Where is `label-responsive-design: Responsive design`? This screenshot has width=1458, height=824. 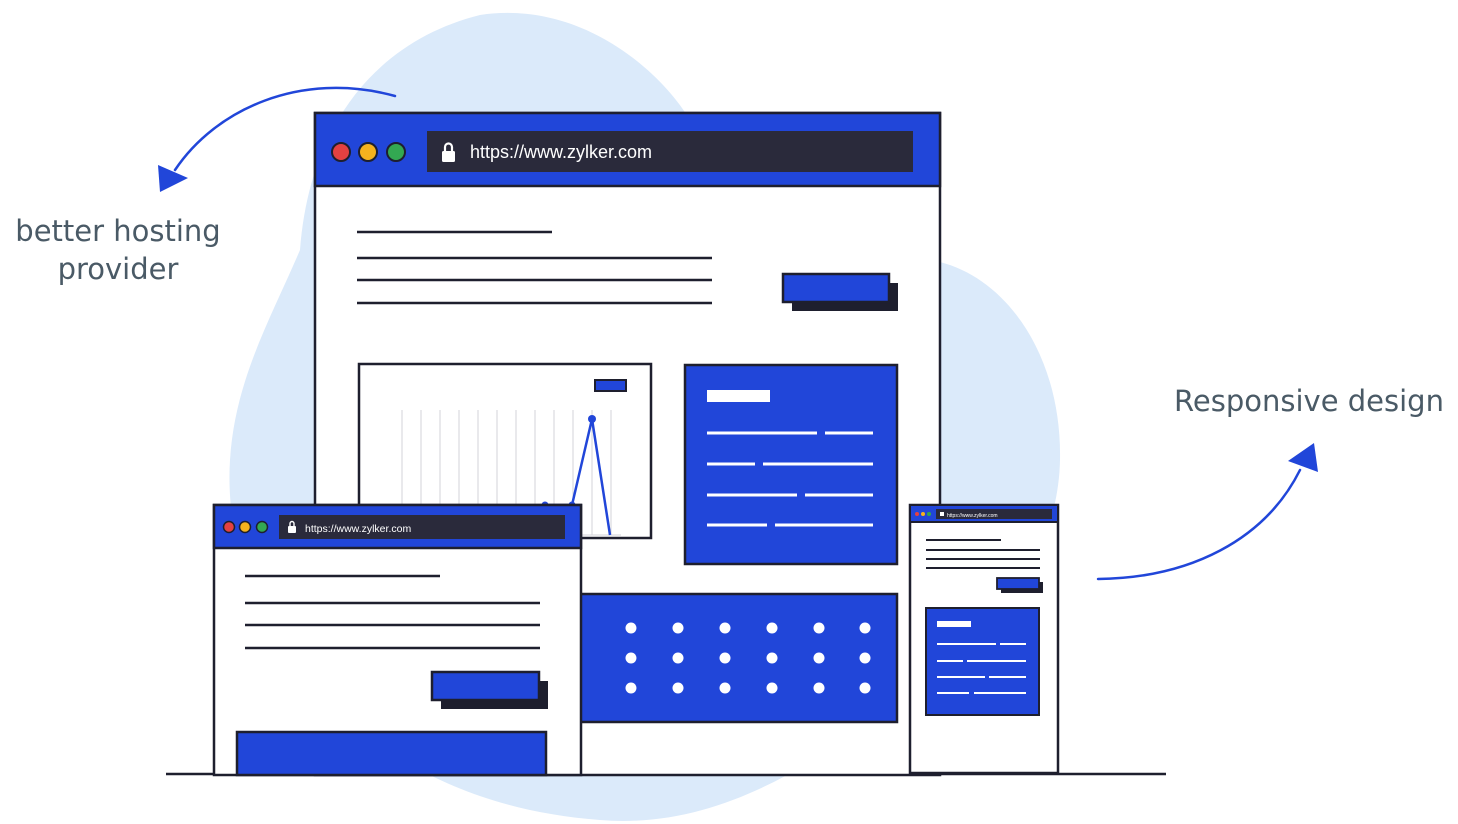
label-responsive-design: Responsive design is located at coordinates (1309, 401).